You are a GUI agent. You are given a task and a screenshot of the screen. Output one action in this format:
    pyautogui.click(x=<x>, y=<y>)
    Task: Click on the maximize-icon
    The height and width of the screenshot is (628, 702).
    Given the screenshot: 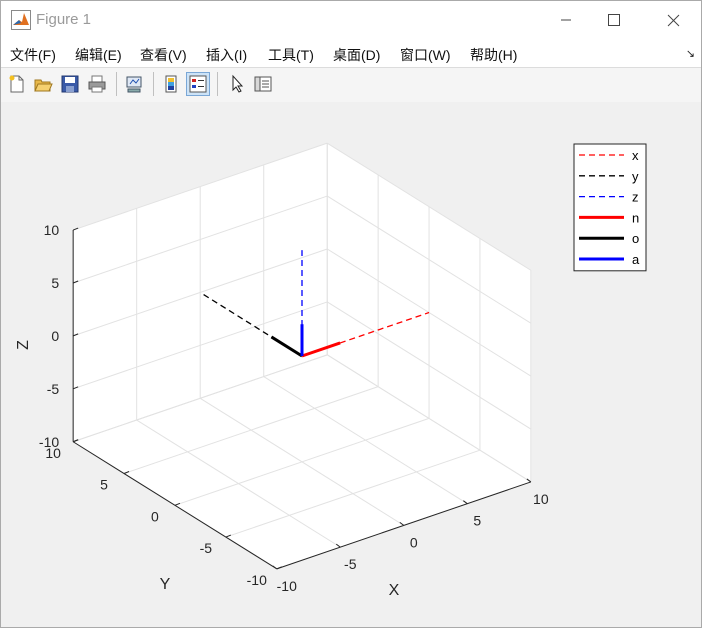 What is the action you would take?
    pyautogui.click(x=614, y=20)
    